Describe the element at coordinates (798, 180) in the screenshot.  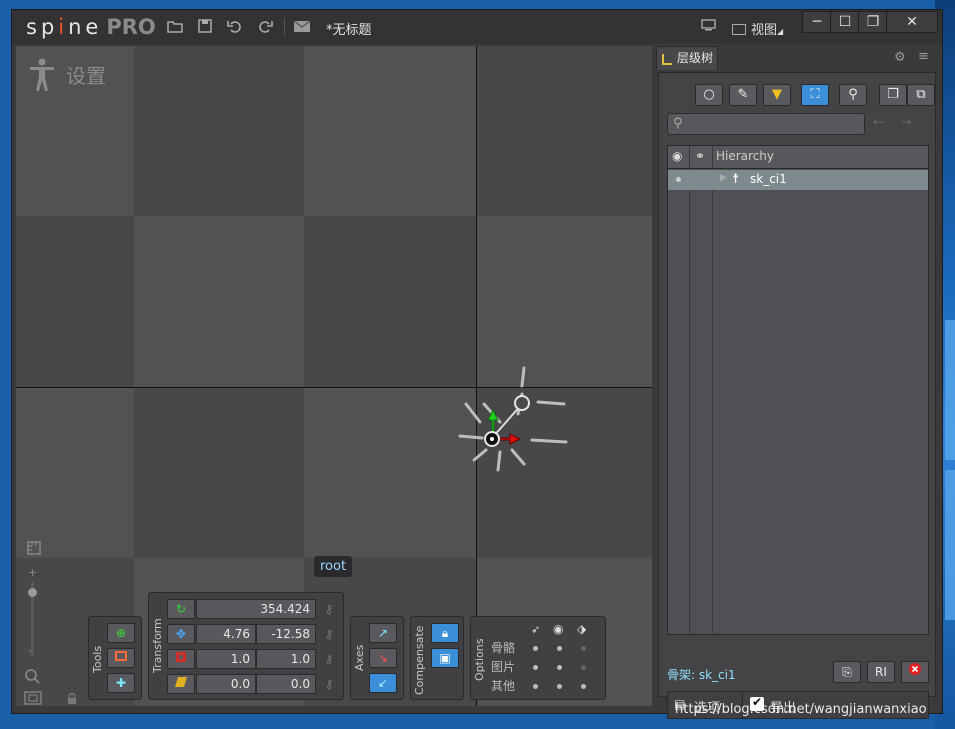
I see `tree-item-skeleton: ▶ ☨ sk_ci1` at that location.